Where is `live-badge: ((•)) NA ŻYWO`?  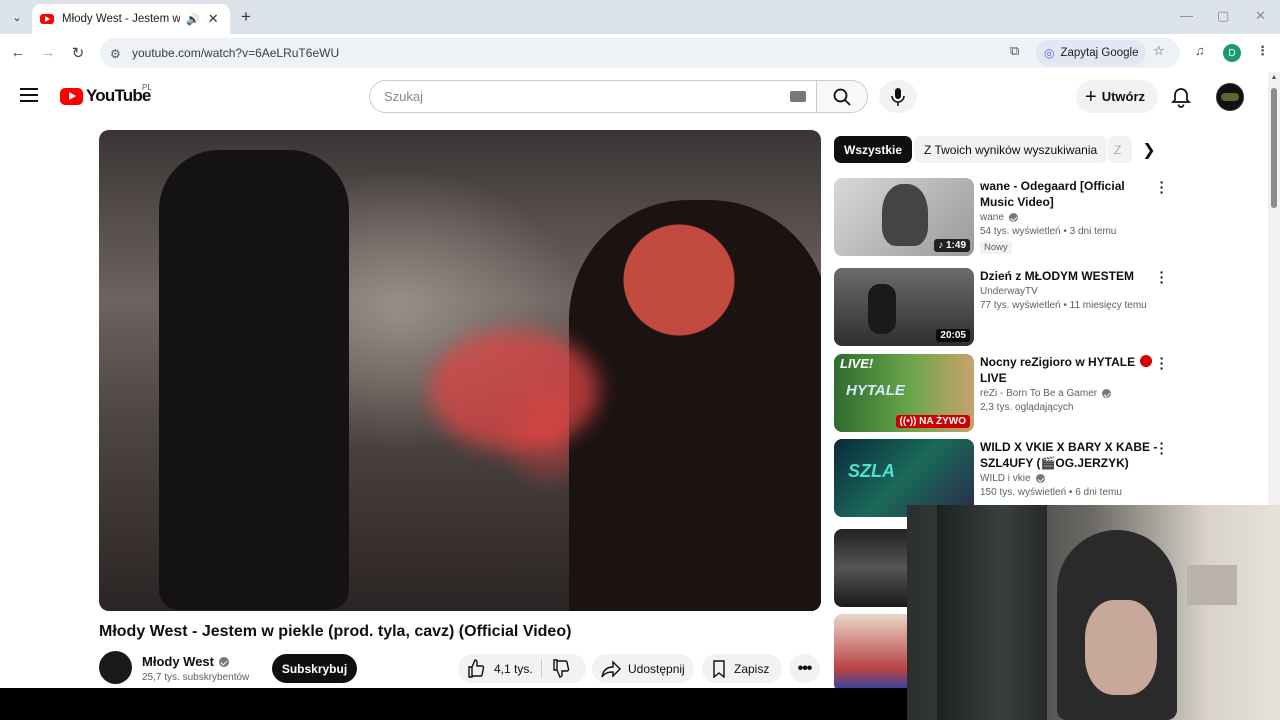 live-badge: ((•)) NA ŻYWO is located at coordinates (932, 421).